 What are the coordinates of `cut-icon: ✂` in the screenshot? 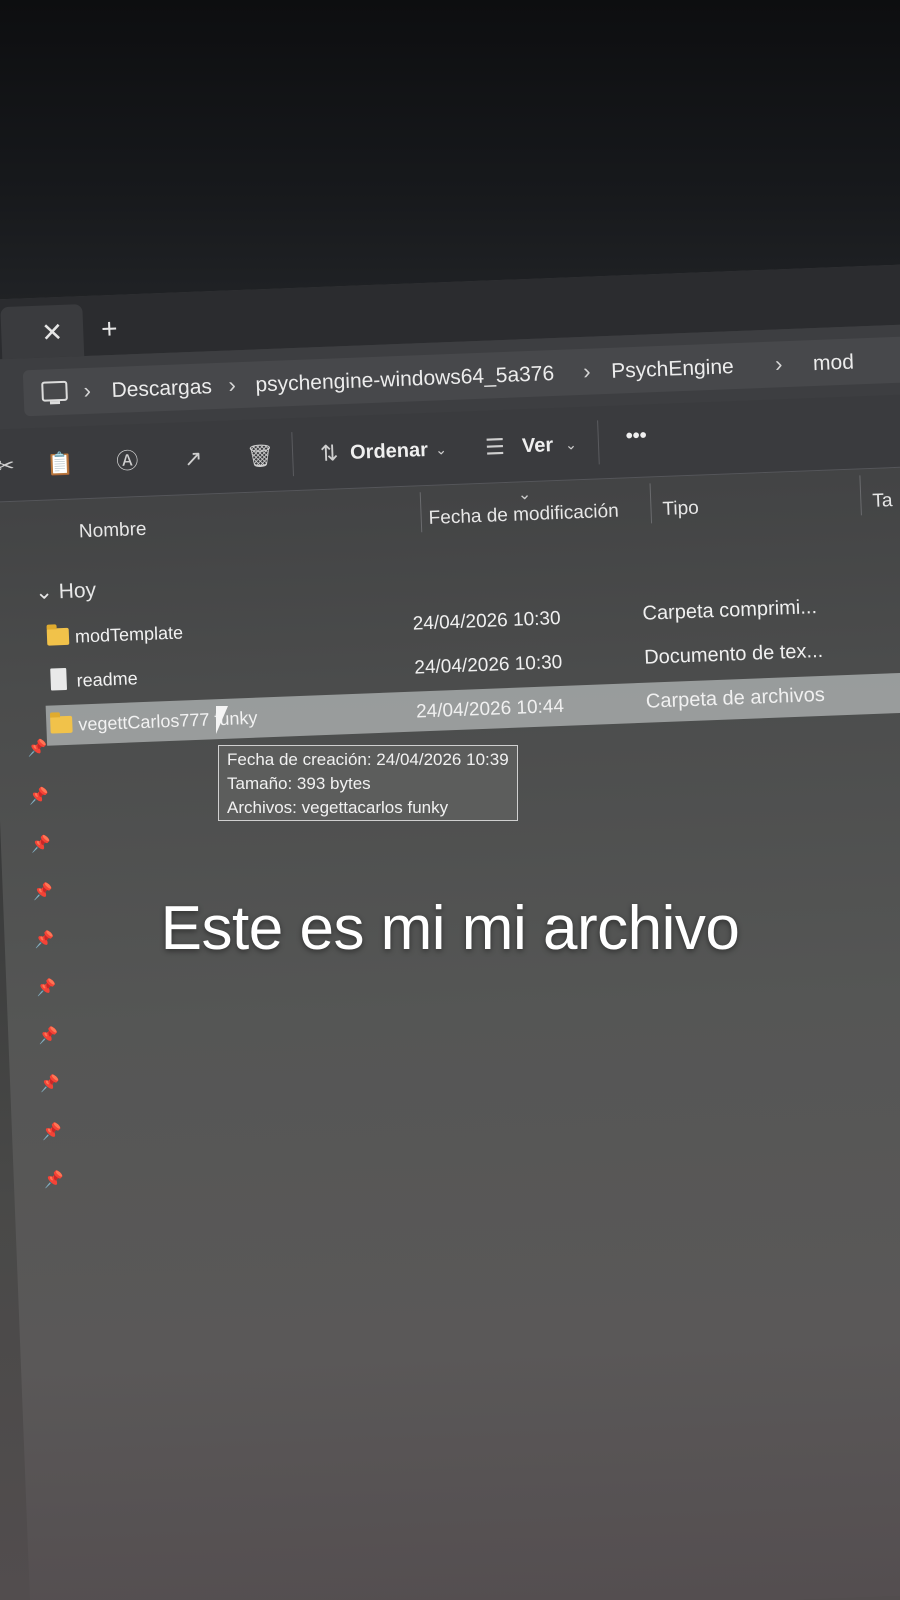 It's located at (9, 466).